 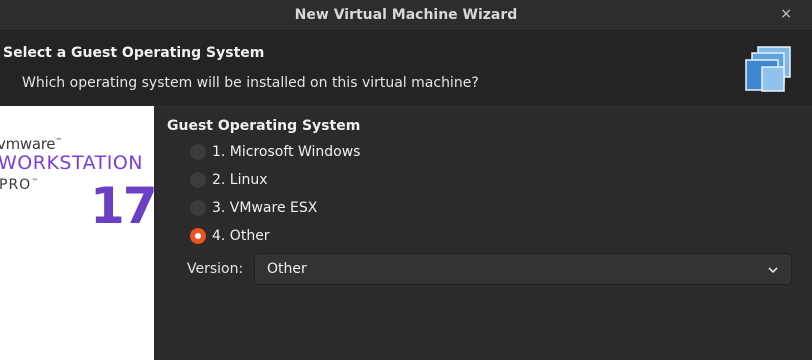 What do you see at coordinates (215, 269) in the screenshot?
I see `version-label: Version:` at bounding box center [215, 269].